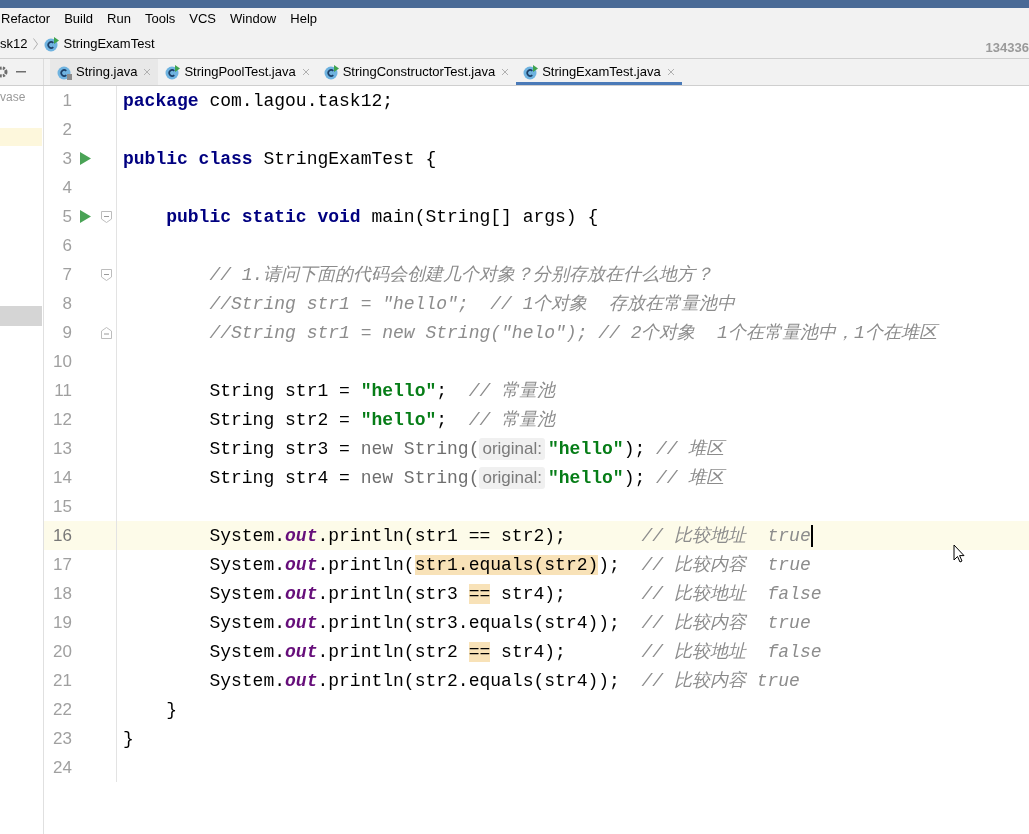  I want to click on line-number: 13, so click(62, 448).